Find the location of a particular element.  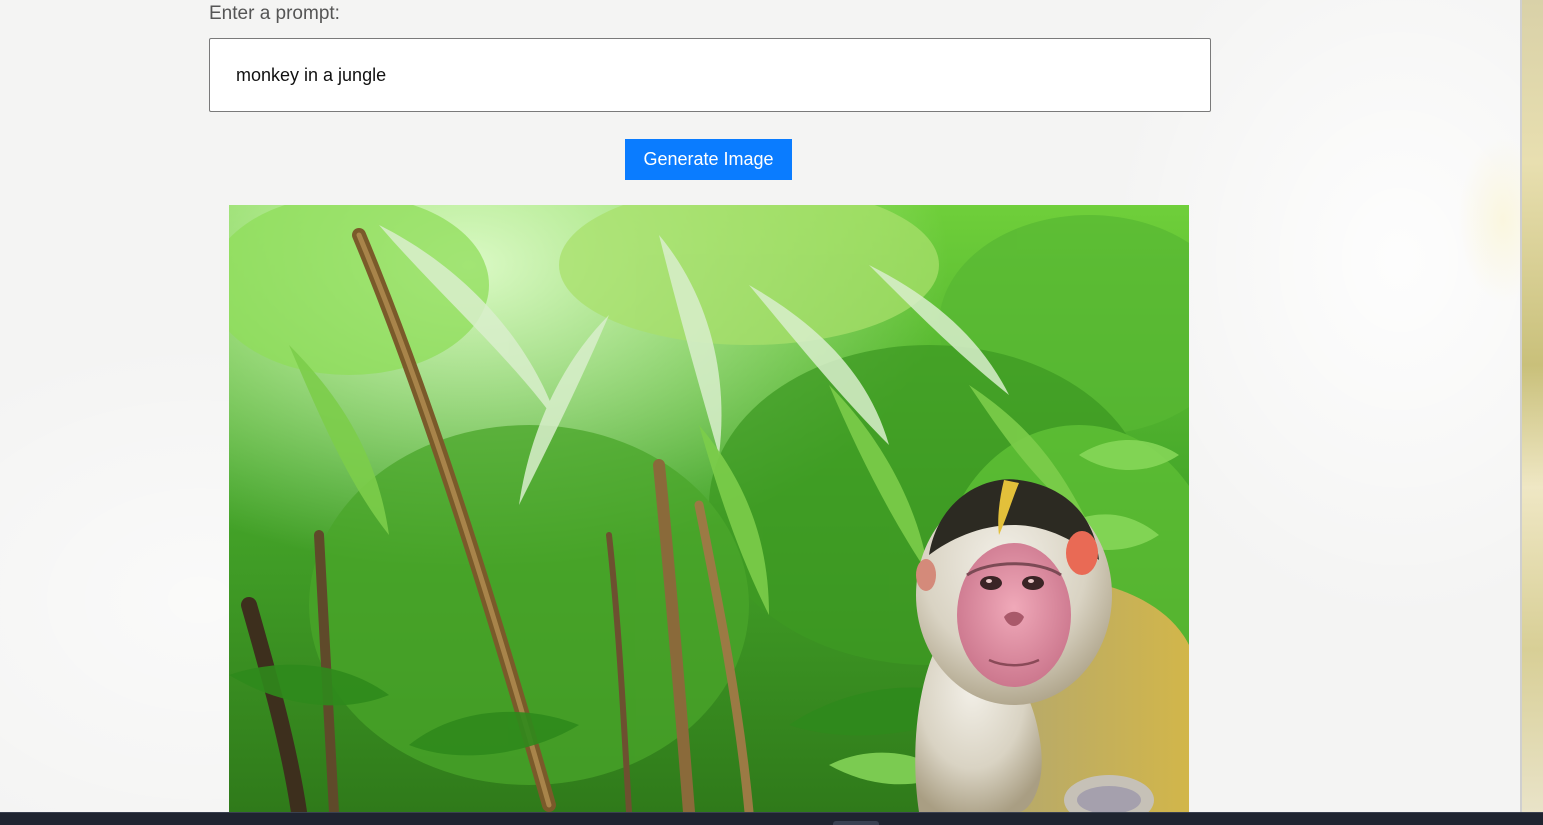

taskbar-app-button is located at coordinates (856, 823).